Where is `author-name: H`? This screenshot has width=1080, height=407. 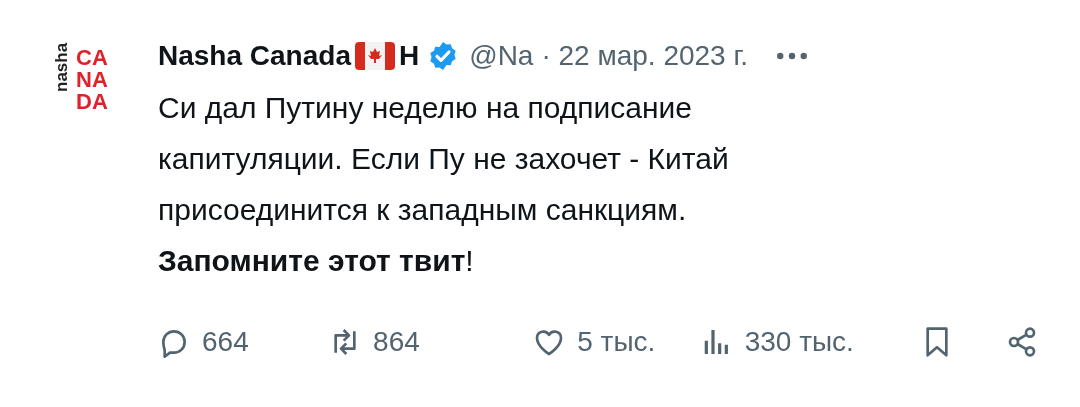
author-name: H is located at coordinates (409, 56).